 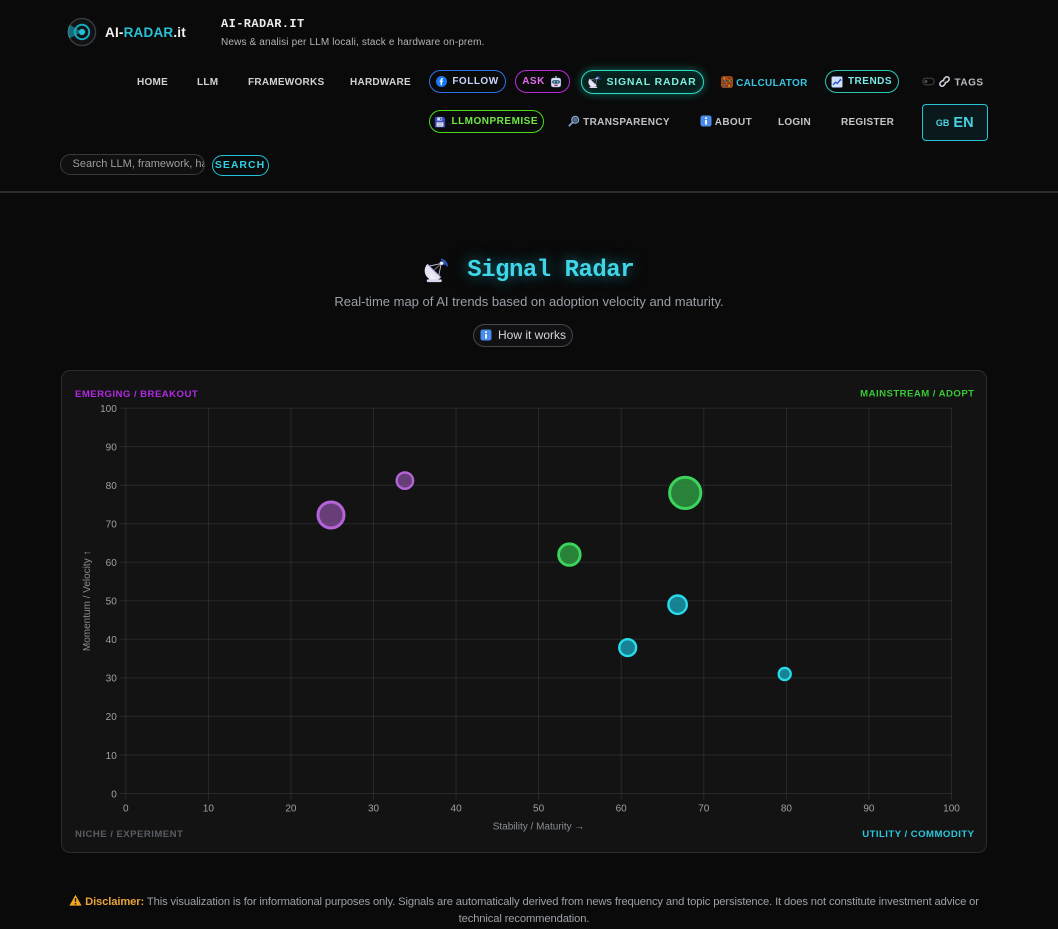 I want to click on svg-text: Momentum / Velocity ↑, so click(x=87, y=601).